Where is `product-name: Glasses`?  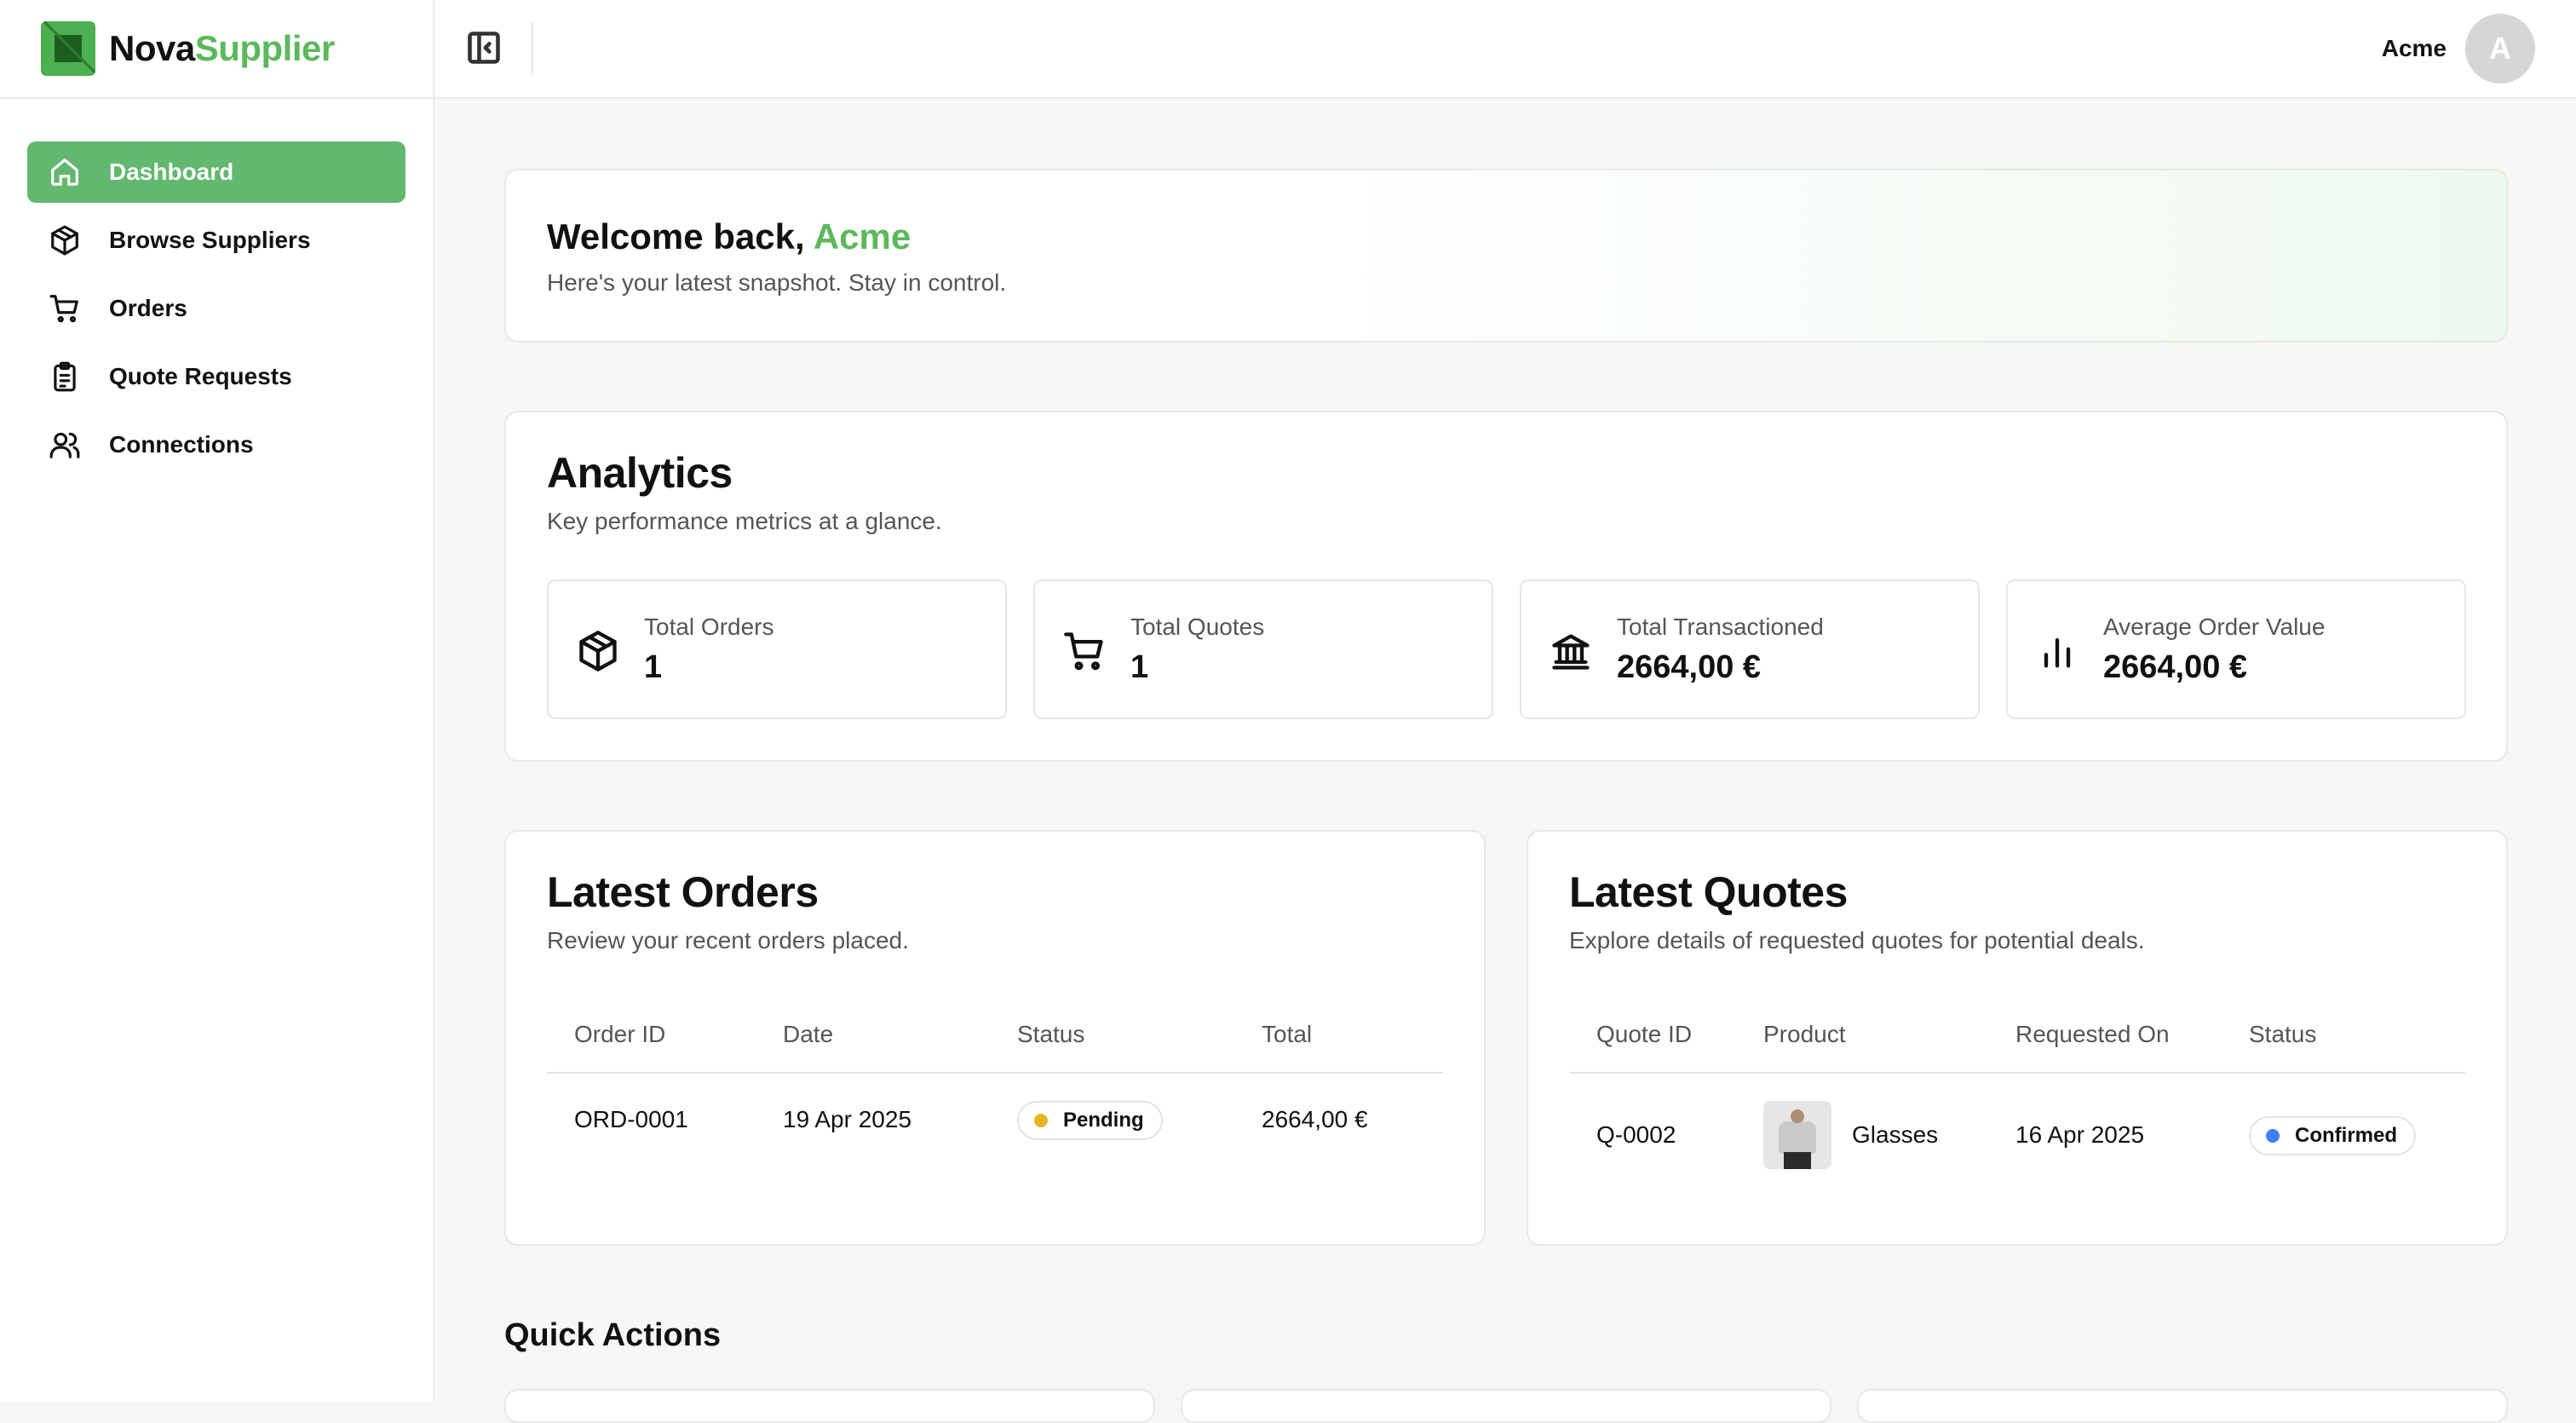 product-name: Glasses is located at coordinates (1895, 1134).